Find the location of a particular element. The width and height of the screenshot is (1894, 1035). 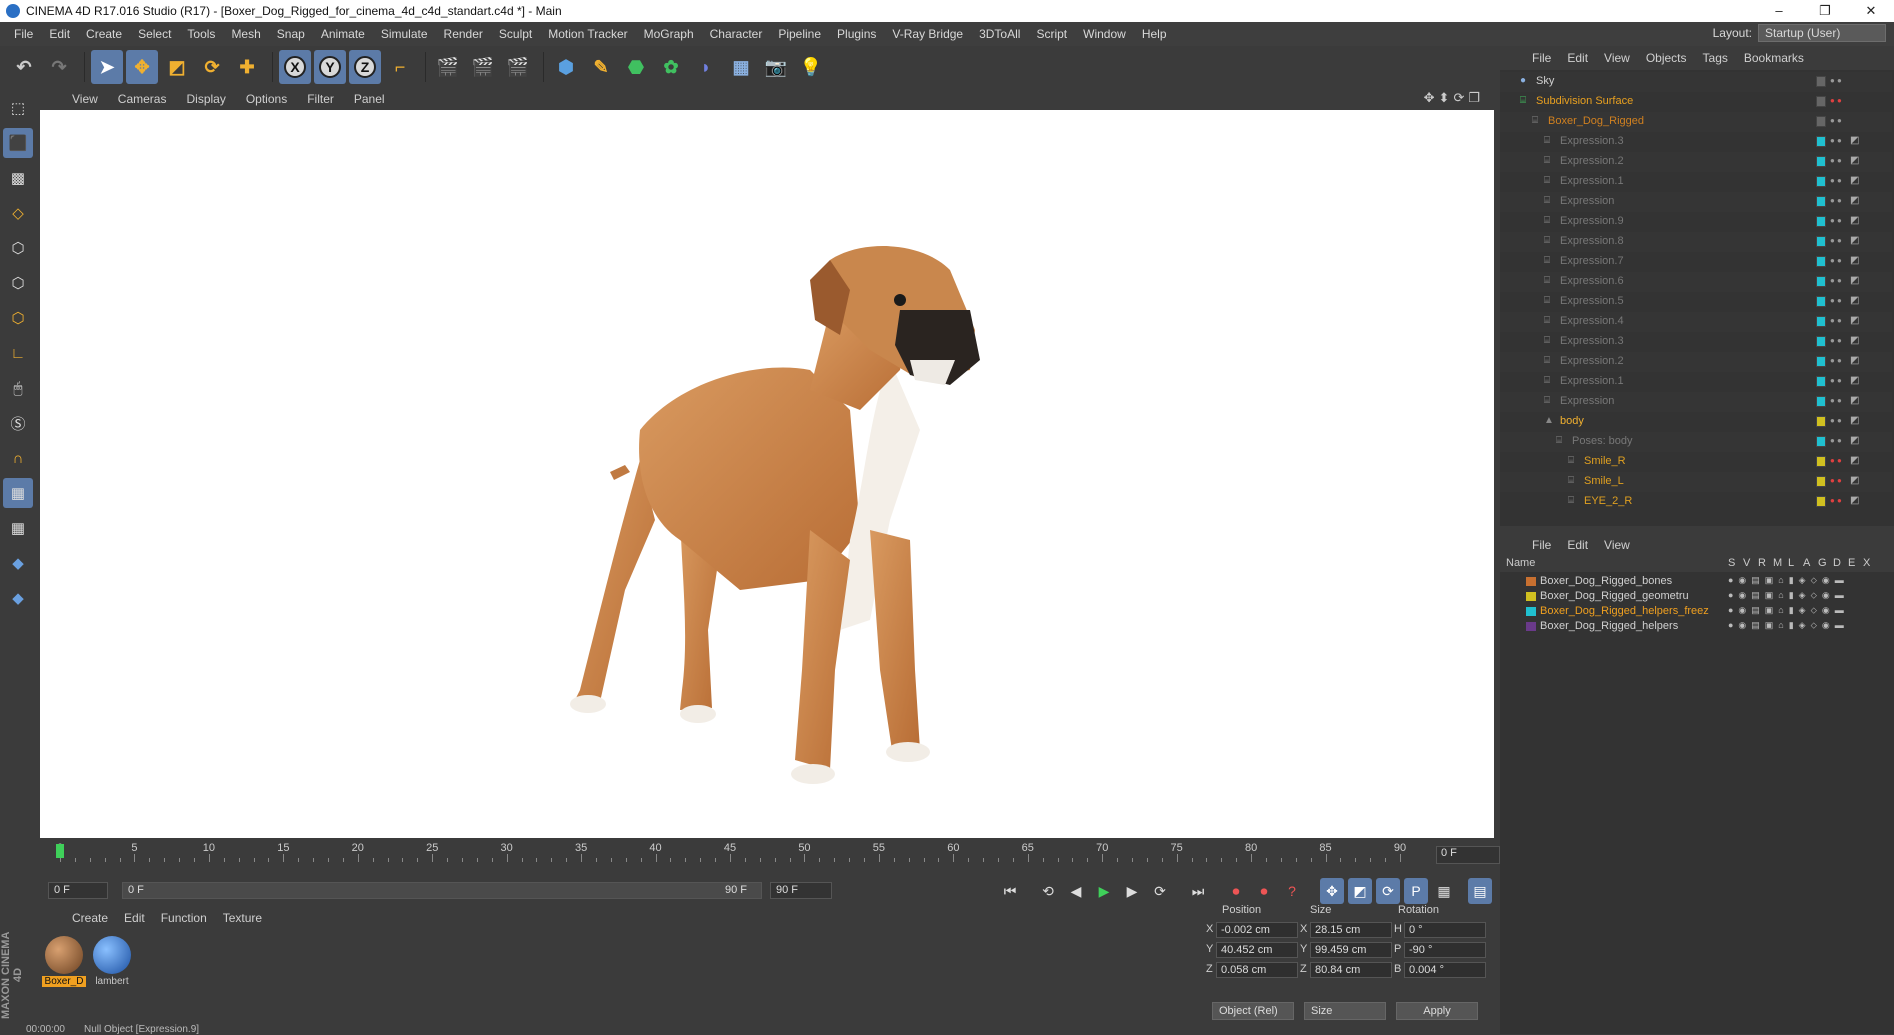

layer-menu-file: File is located at coordinates (1541, 545).